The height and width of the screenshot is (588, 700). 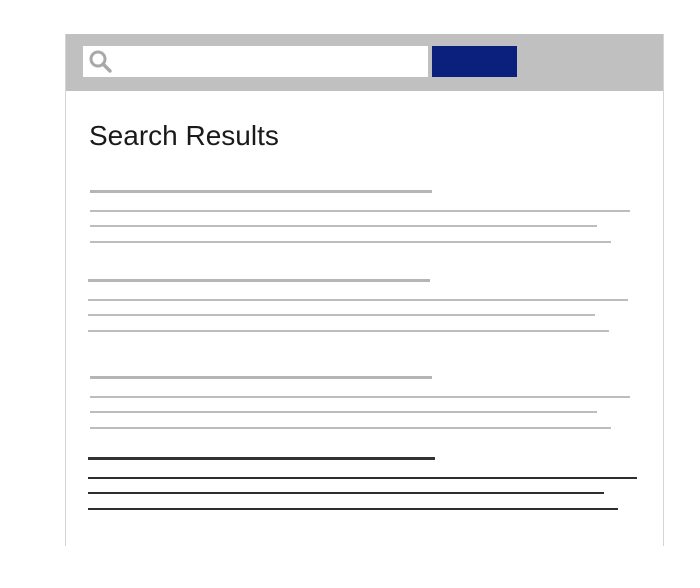 What do you see at coordinates (255, 61) in the screenshot?
I see `search-input` at bounding box center [255, 61].